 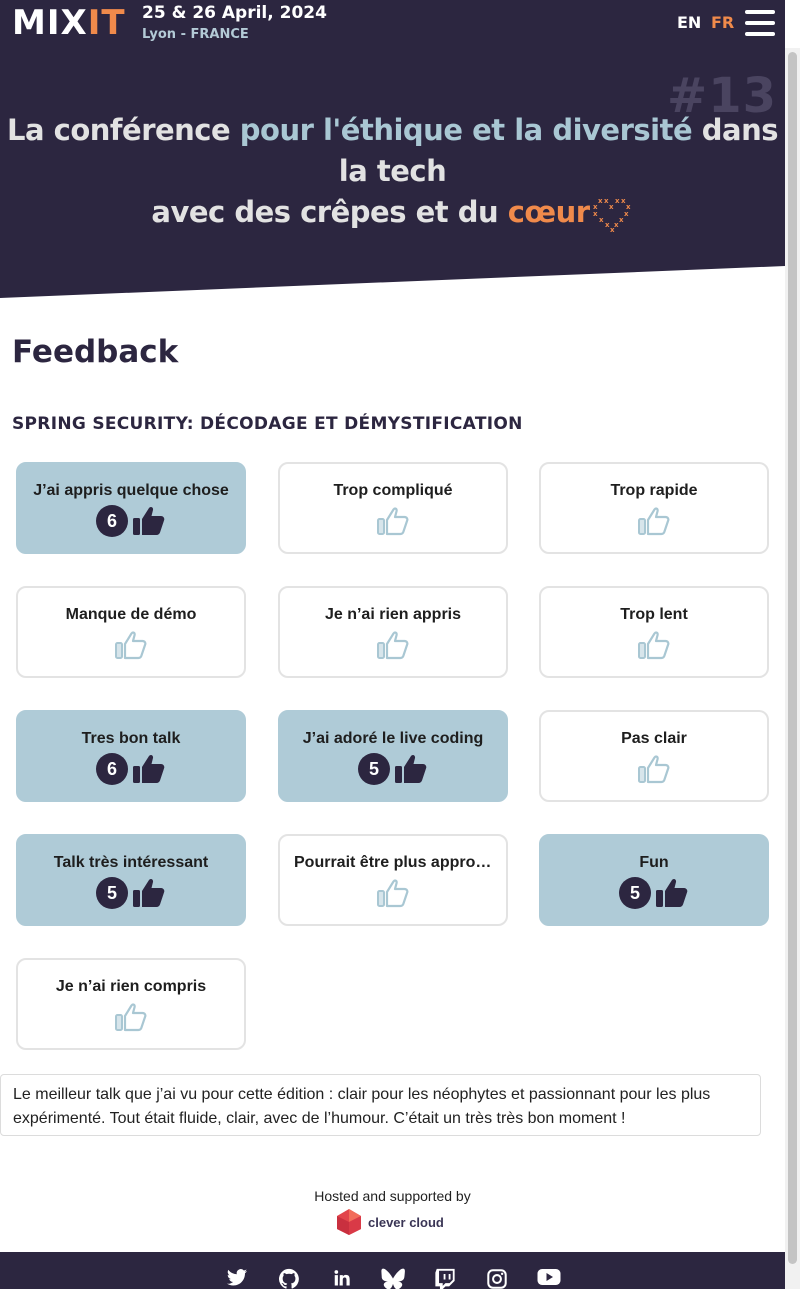 What do you see at coordinates (689, 22) in the screenshot?
I see `lang-en-link: EN` at bounding box center [689, 22].